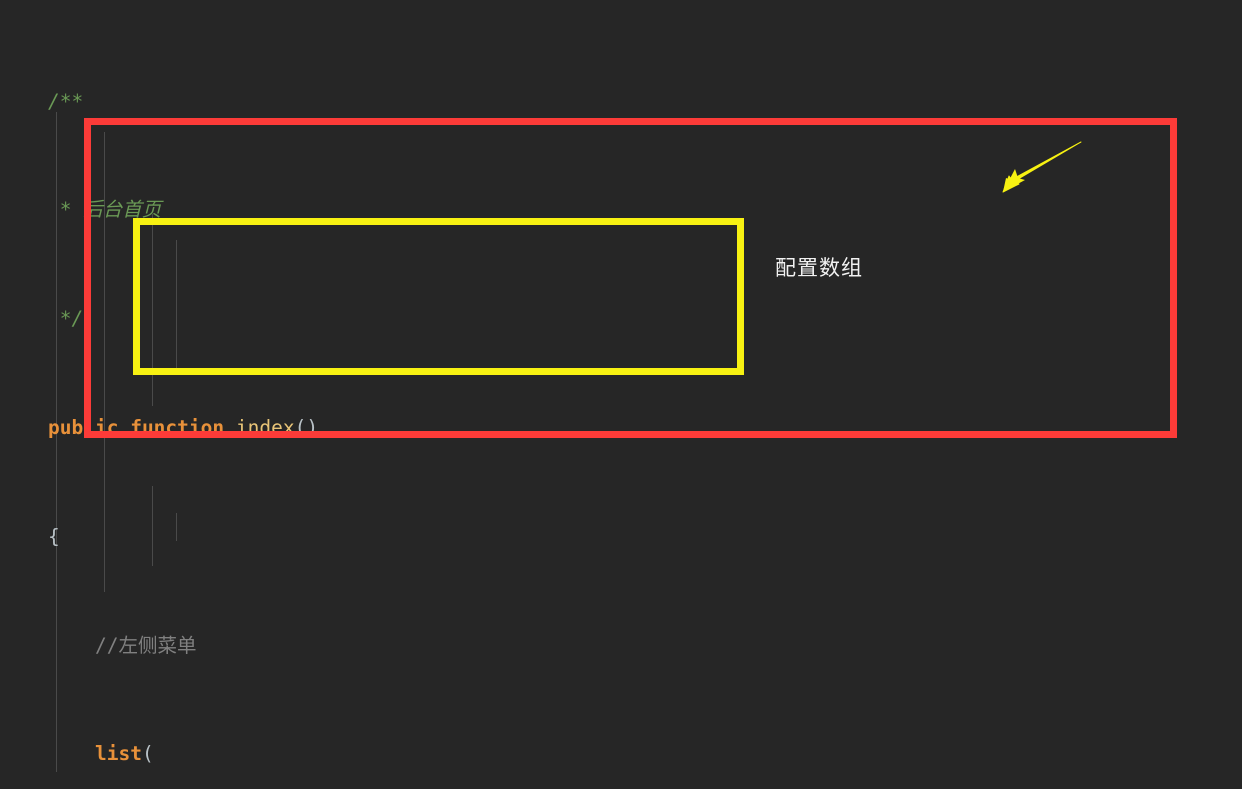 The image size is (1242, 789). I want to click on token-comment-sidebar: //左侧菜单, so click(145, 645).